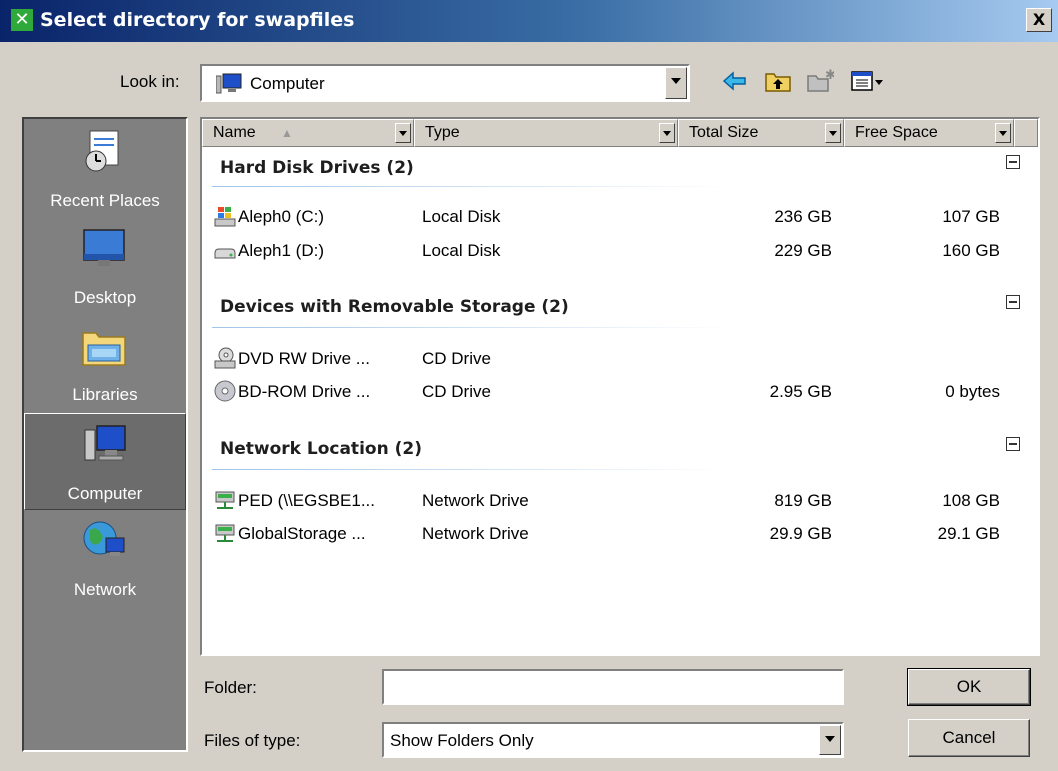  Describe the element at coordinates (462, 740) in the screenshot. I see `files-of-type-value: Show Folders Only` at that location.